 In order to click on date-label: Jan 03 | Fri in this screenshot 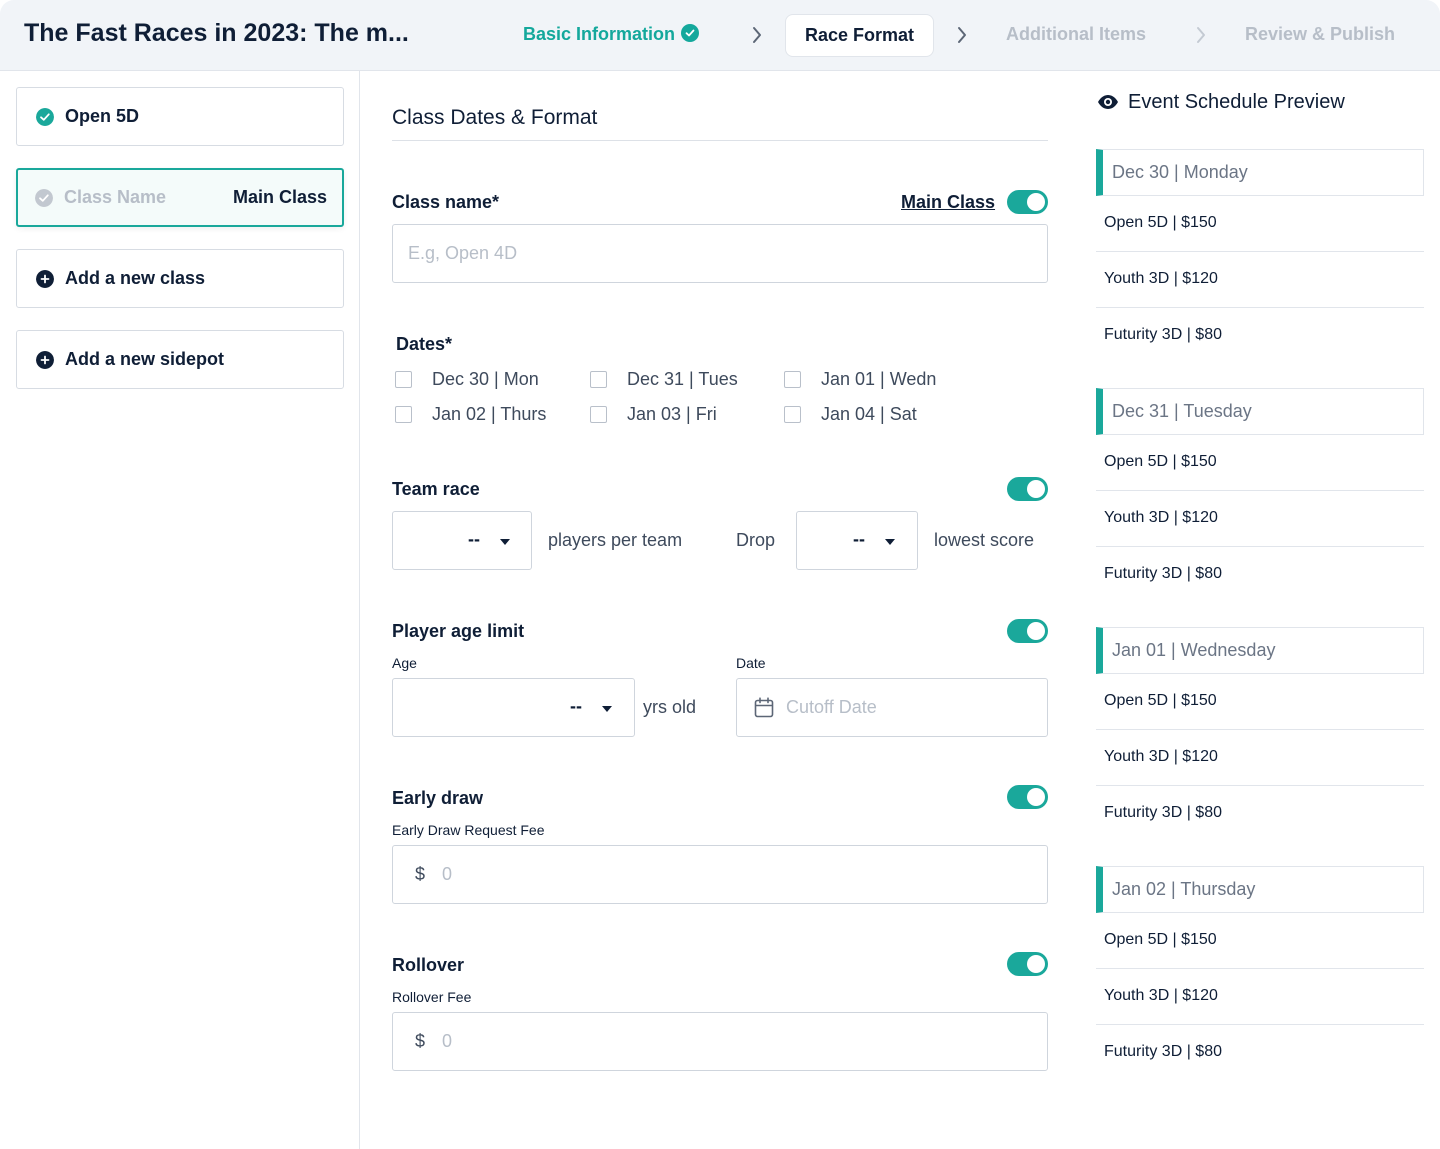, I will do `click(672, 414)`.